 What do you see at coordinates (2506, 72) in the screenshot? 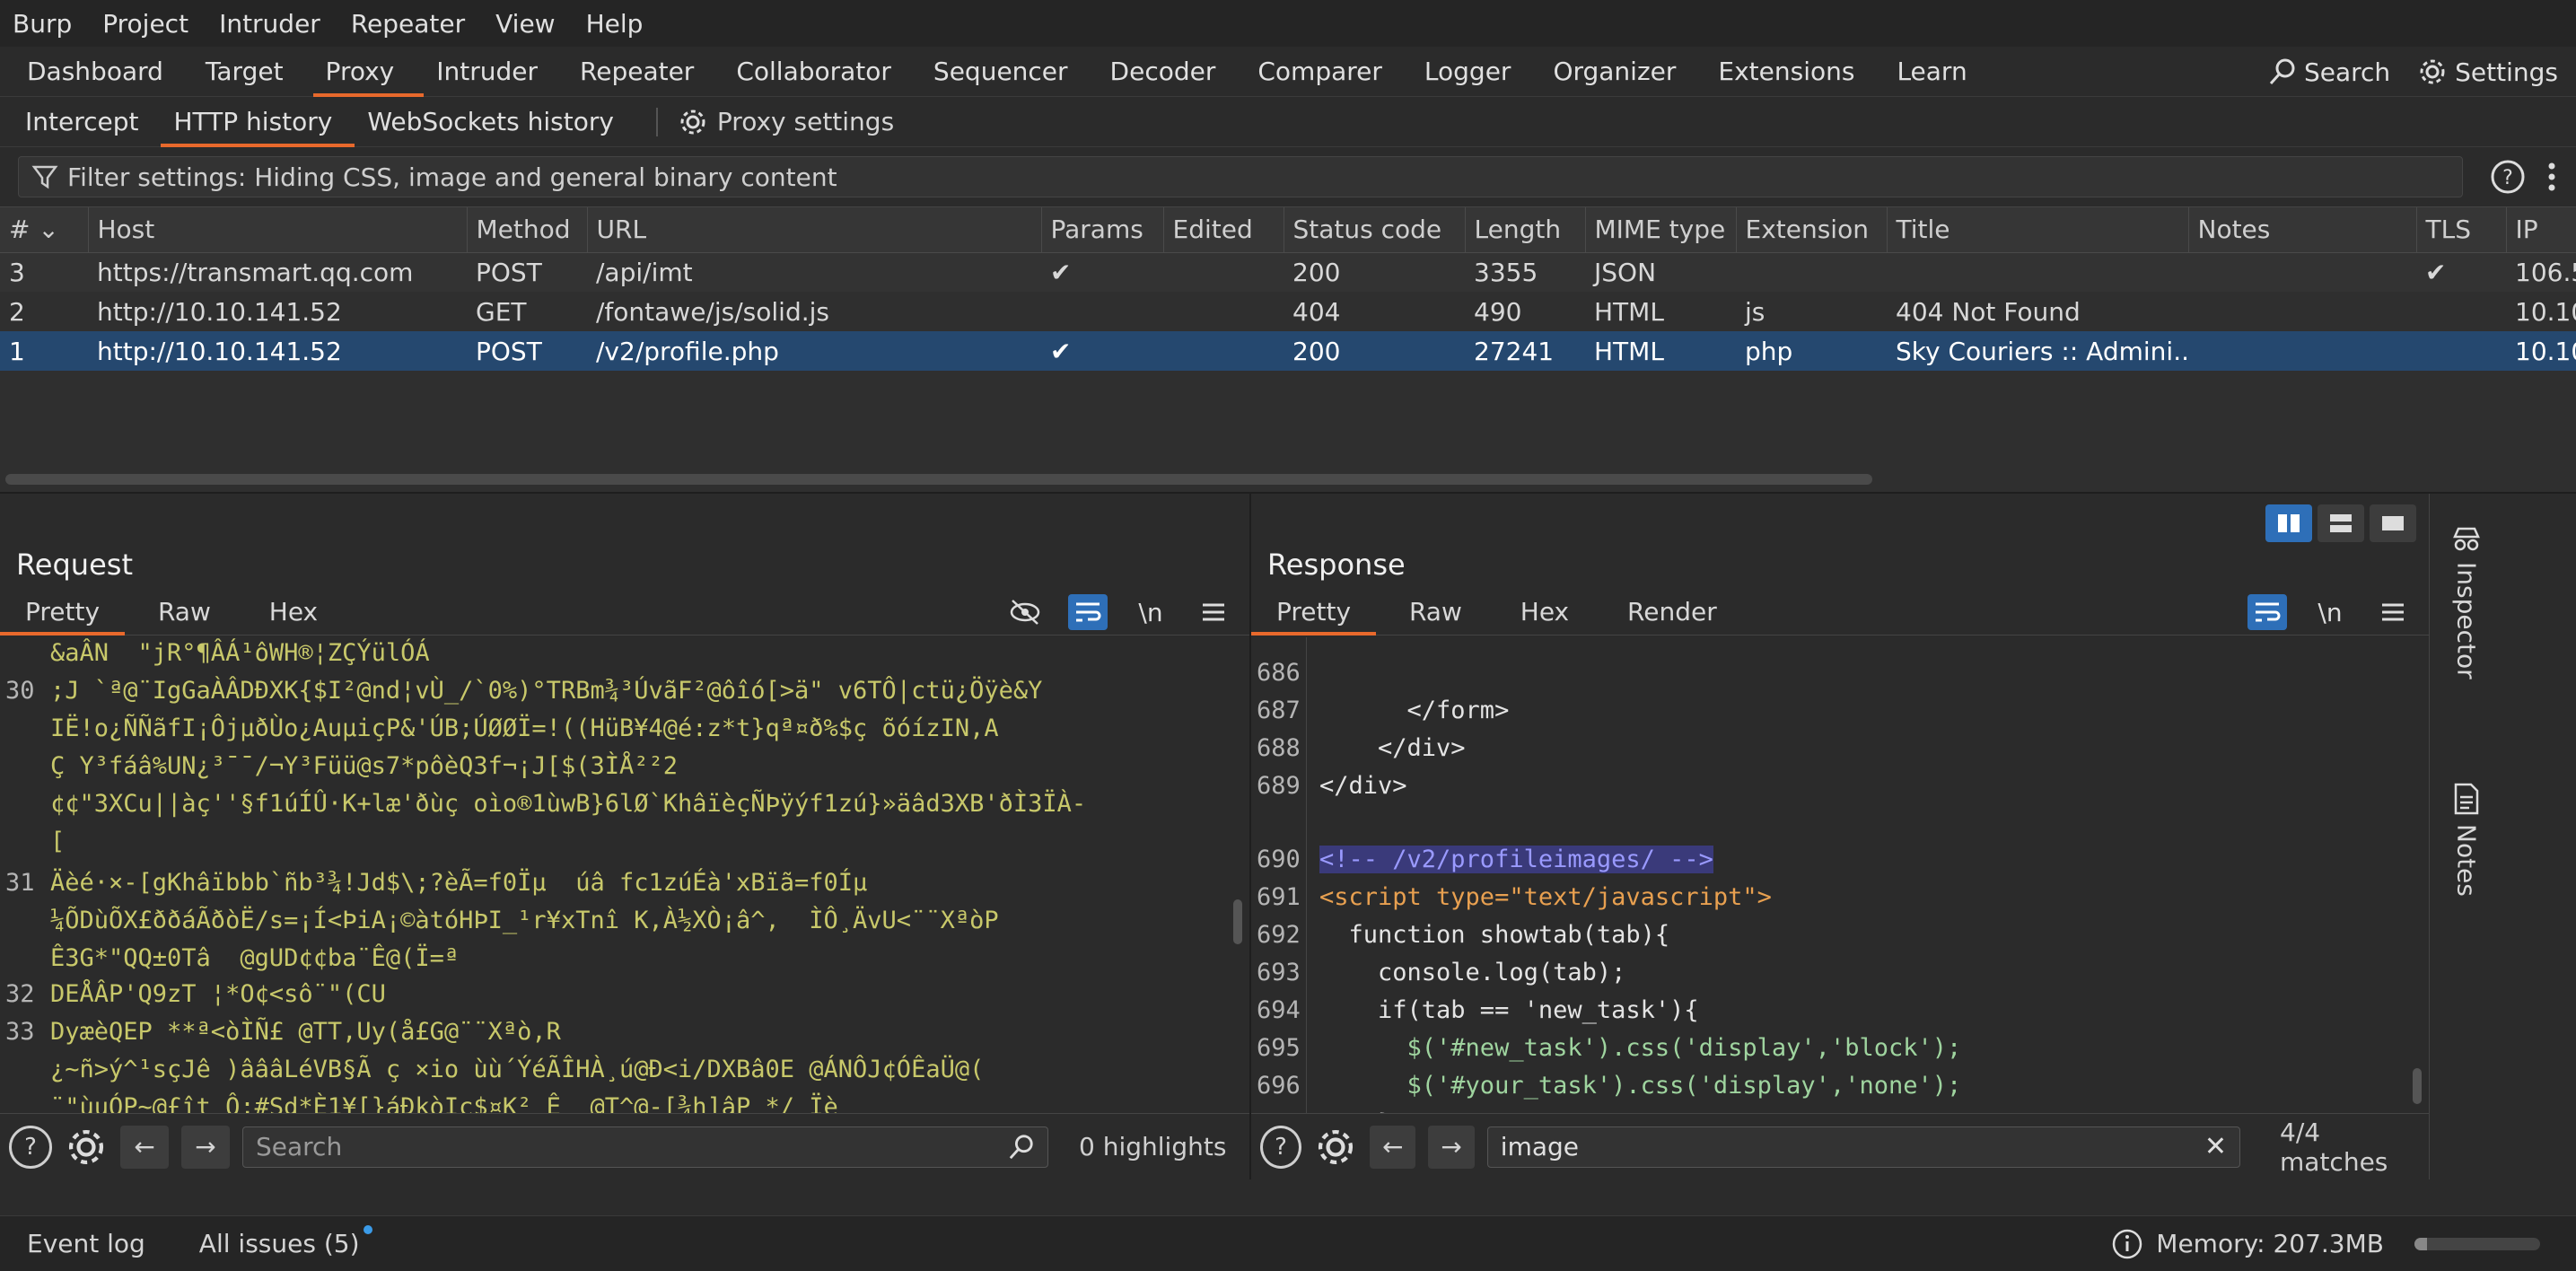
I see `settings-label: Settings` at bounding box center [2506, 72].